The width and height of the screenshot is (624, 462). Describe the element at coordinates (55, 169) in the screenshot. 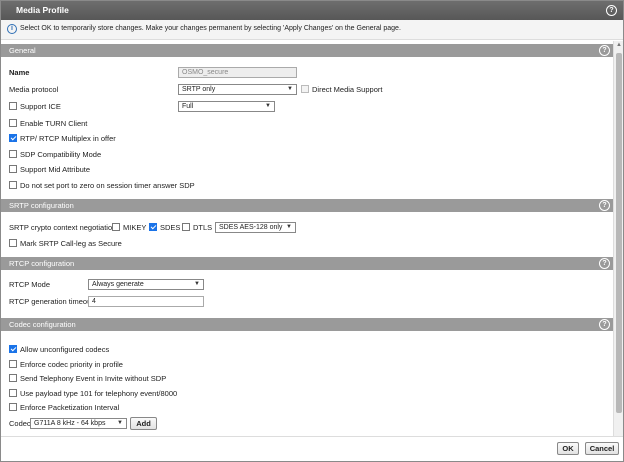

I see `support-mid-label: Support Mid Attribute` at that location.